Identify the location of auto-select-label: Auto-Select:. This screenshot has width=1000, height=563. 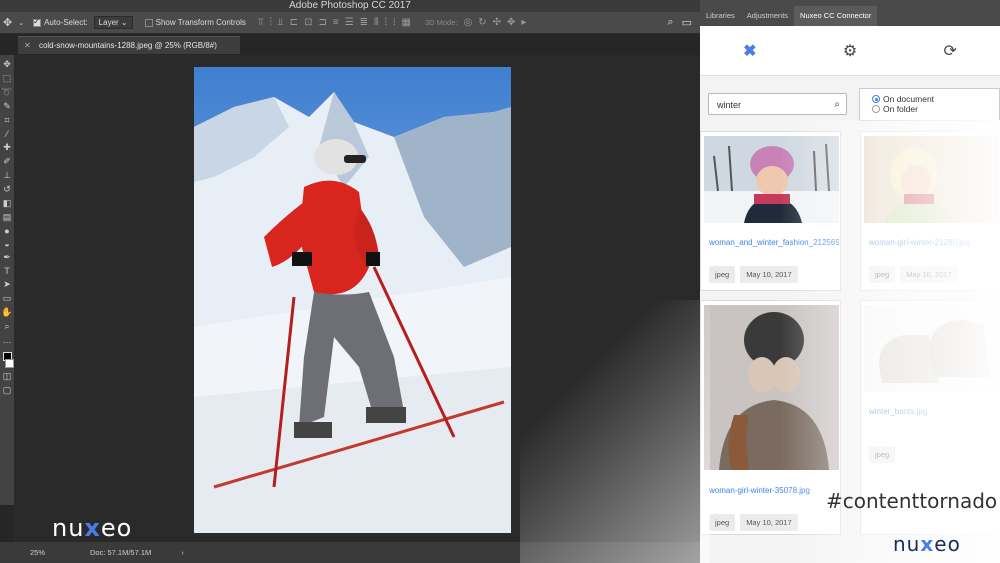
(66, 22).